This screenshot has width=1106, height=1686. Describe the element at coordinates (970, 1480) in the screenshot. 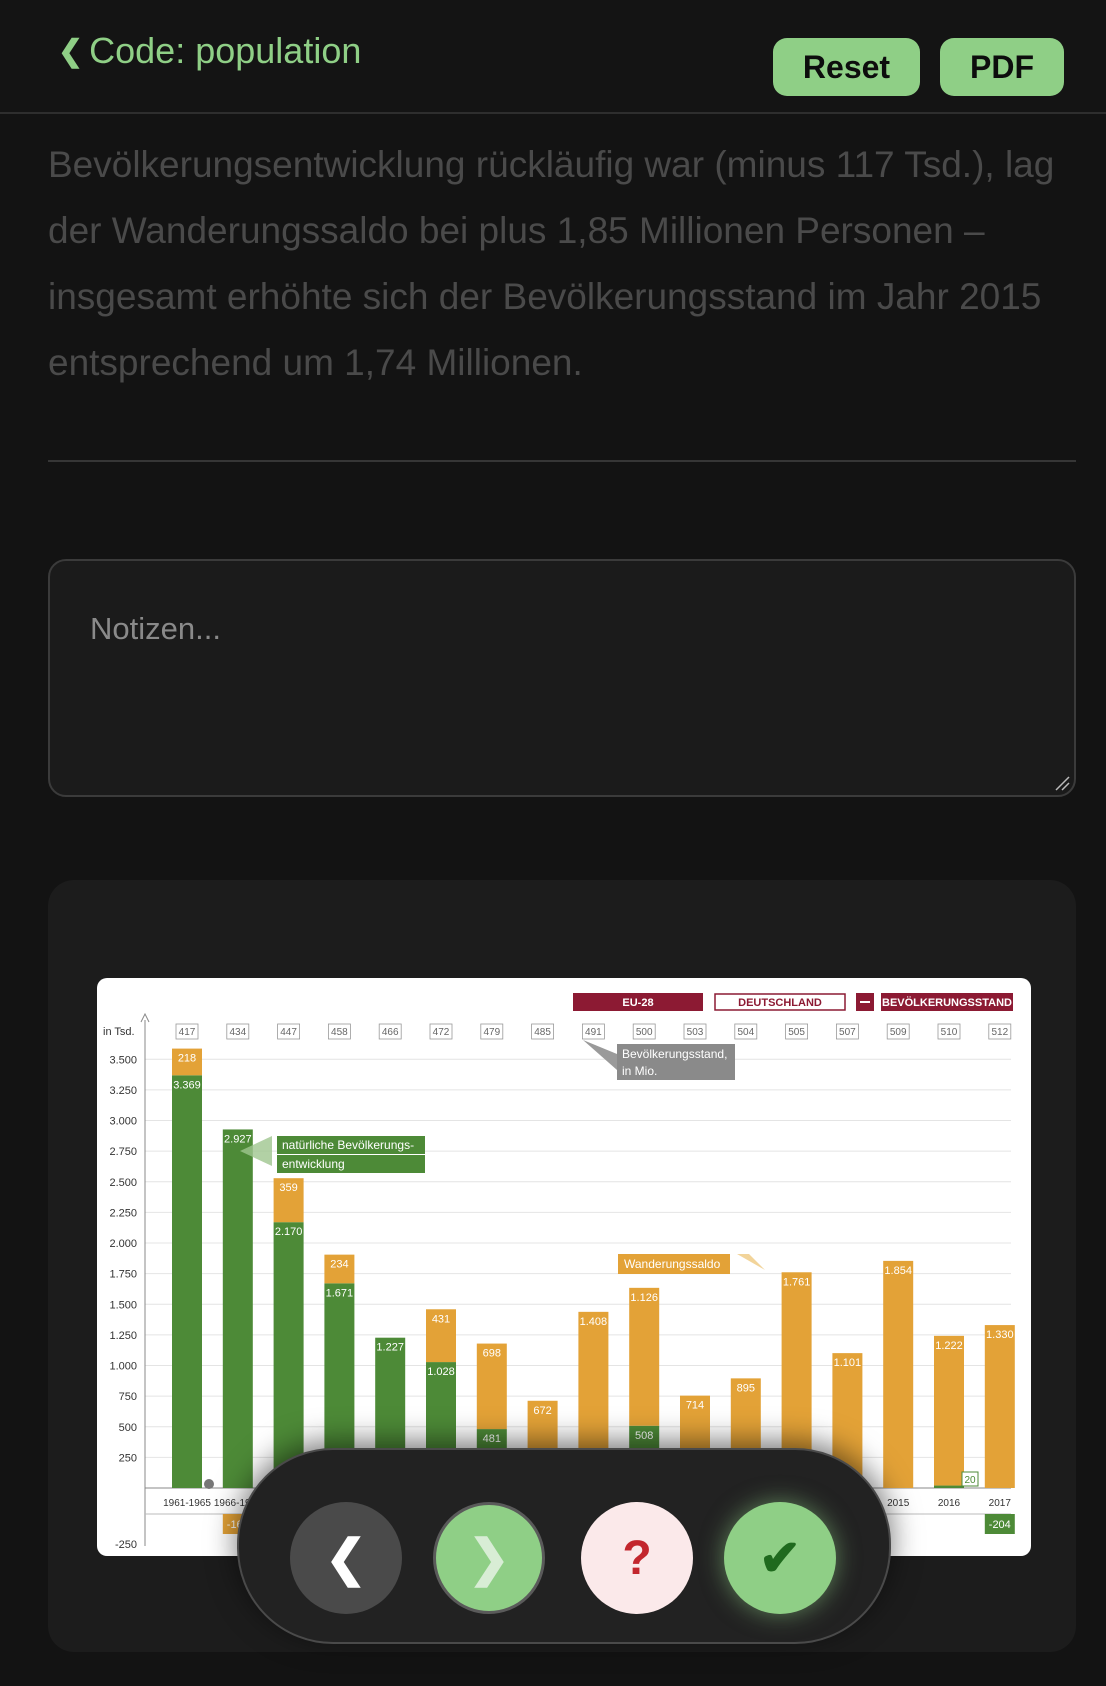

I see `value-label-small: 20` at that location.